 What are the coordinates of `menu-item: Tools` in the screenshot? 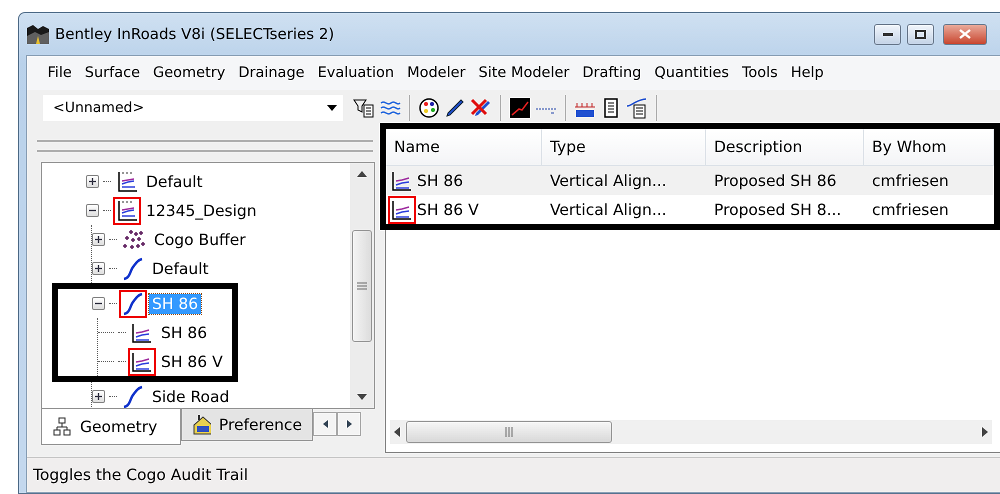 It's located at (759, 73).